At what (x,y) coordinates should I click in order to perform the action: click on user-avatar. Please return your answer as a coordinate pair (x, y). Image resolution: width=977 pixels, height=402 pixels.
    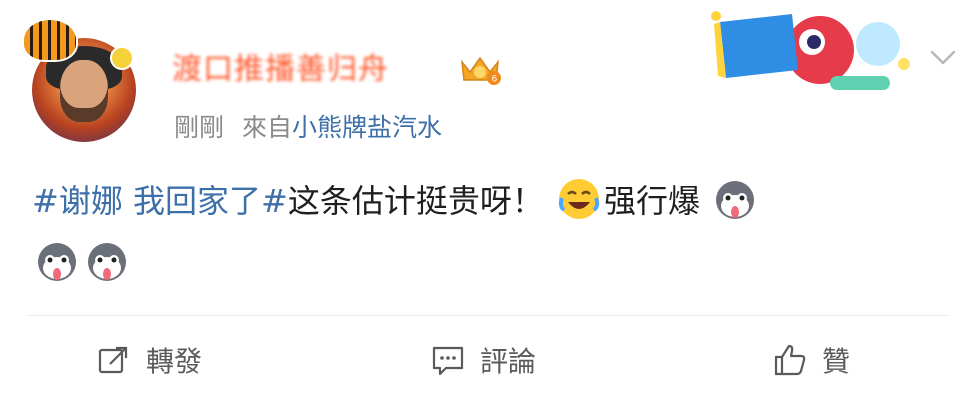
    Looking at the image, I should click on (81, 80).